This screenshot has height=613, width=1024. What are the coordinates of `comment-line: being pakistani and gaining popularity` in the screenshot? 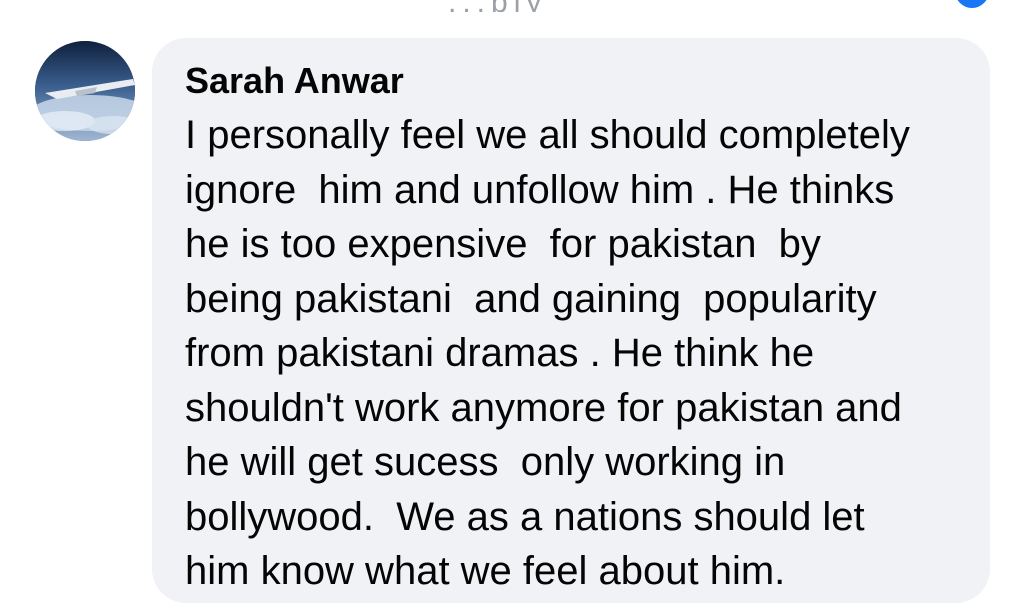 It's located at (531, 298).